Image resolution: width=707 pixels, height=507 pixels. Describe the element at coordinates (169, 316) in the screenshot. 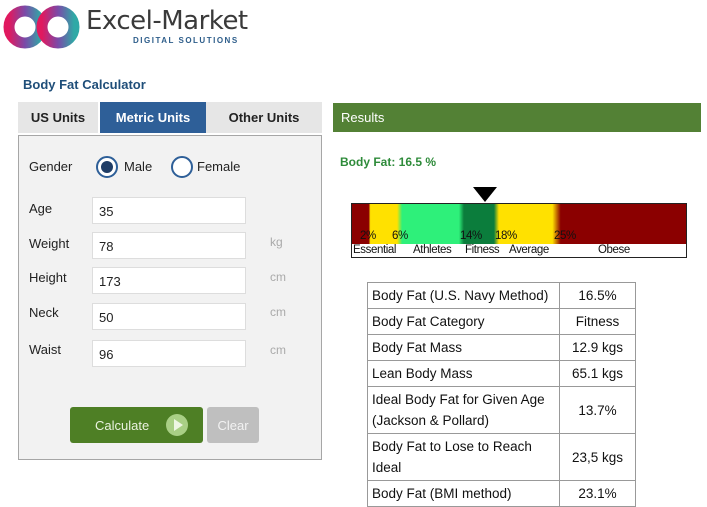

I see `neck-input: 50` at that location.